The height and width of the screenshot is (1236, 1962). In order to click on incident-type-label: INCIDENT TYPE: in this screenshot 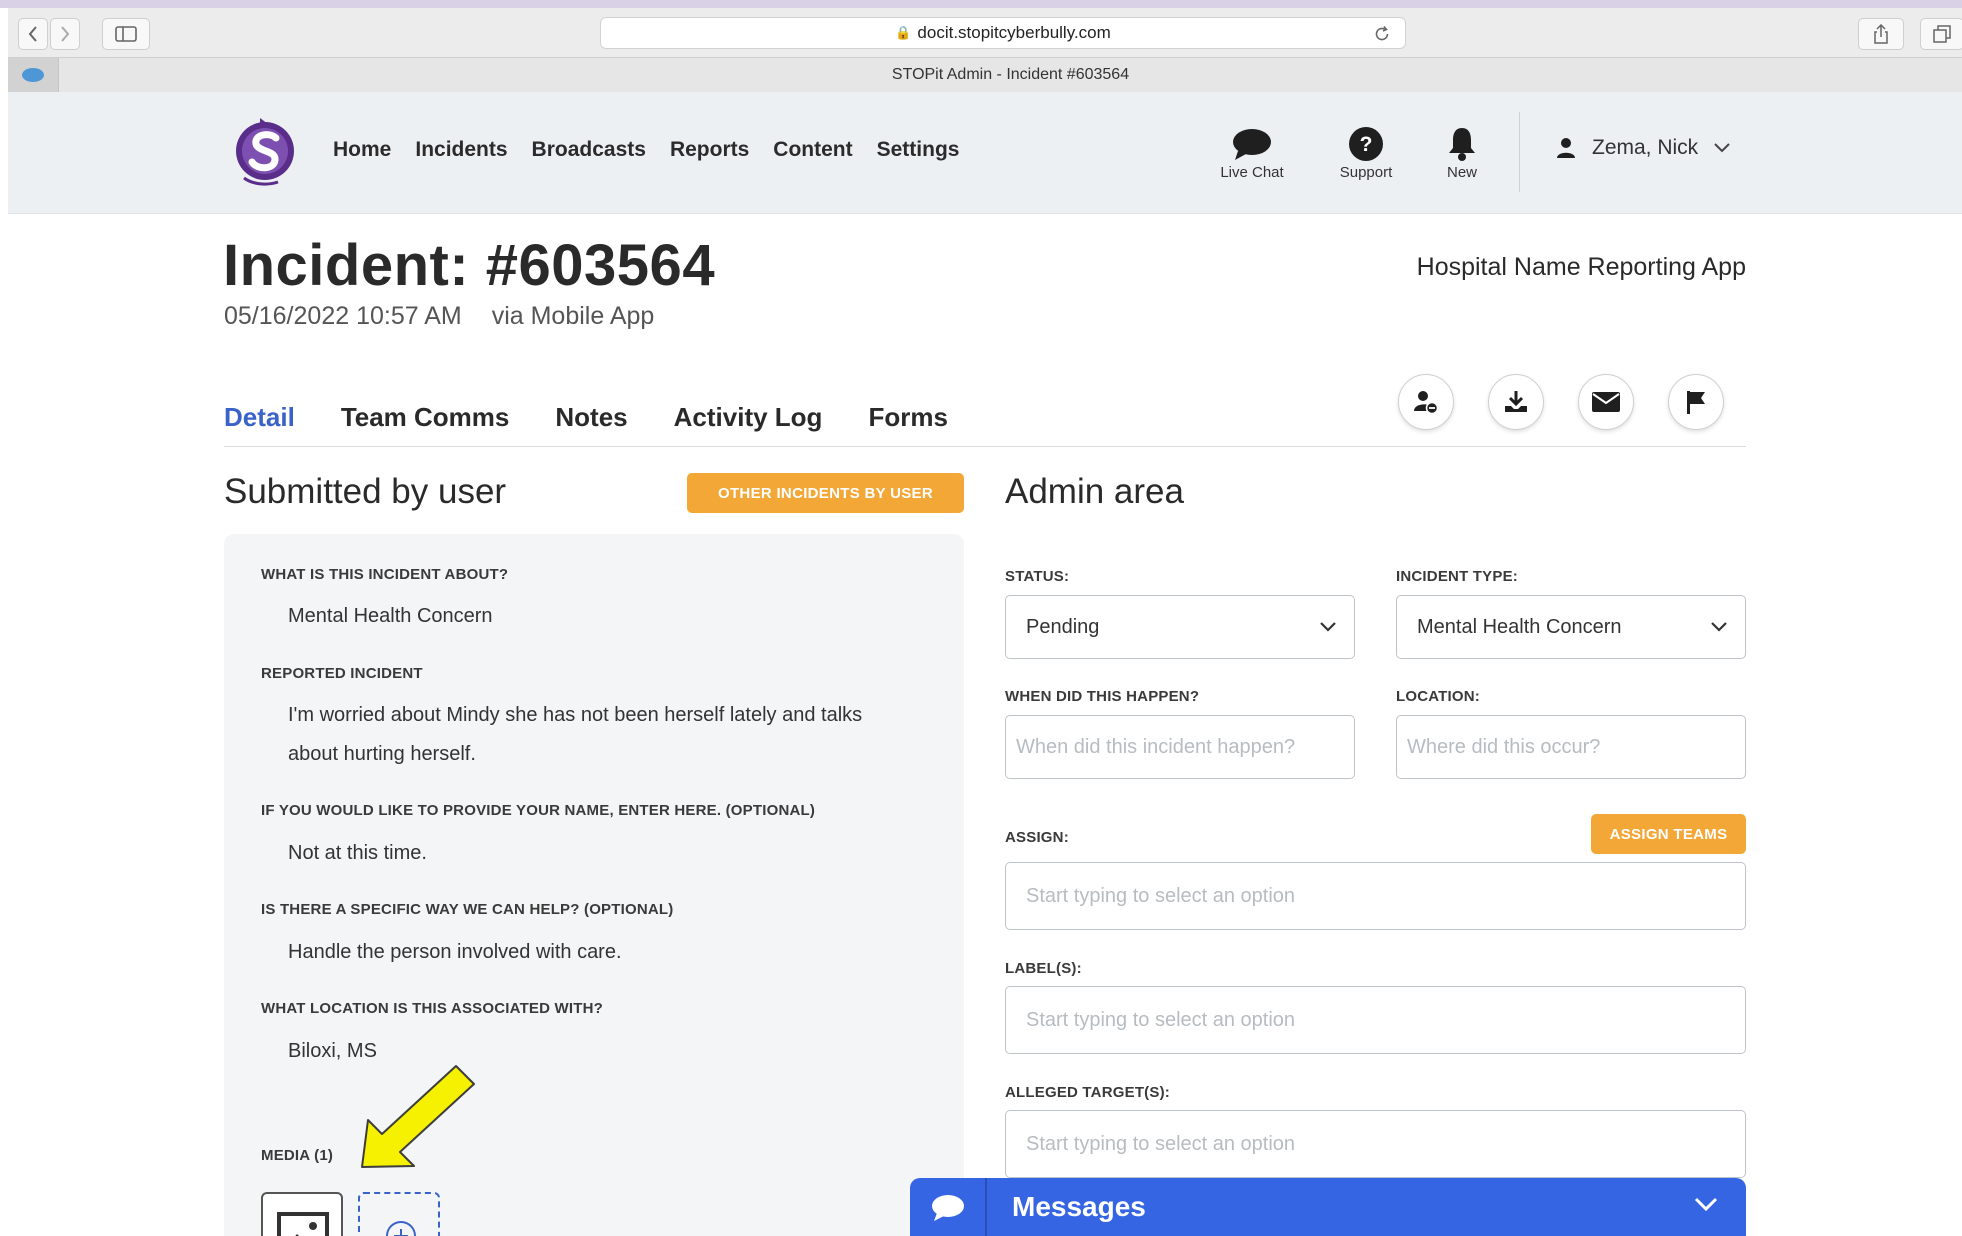, I will do `click(1457, 576)`.